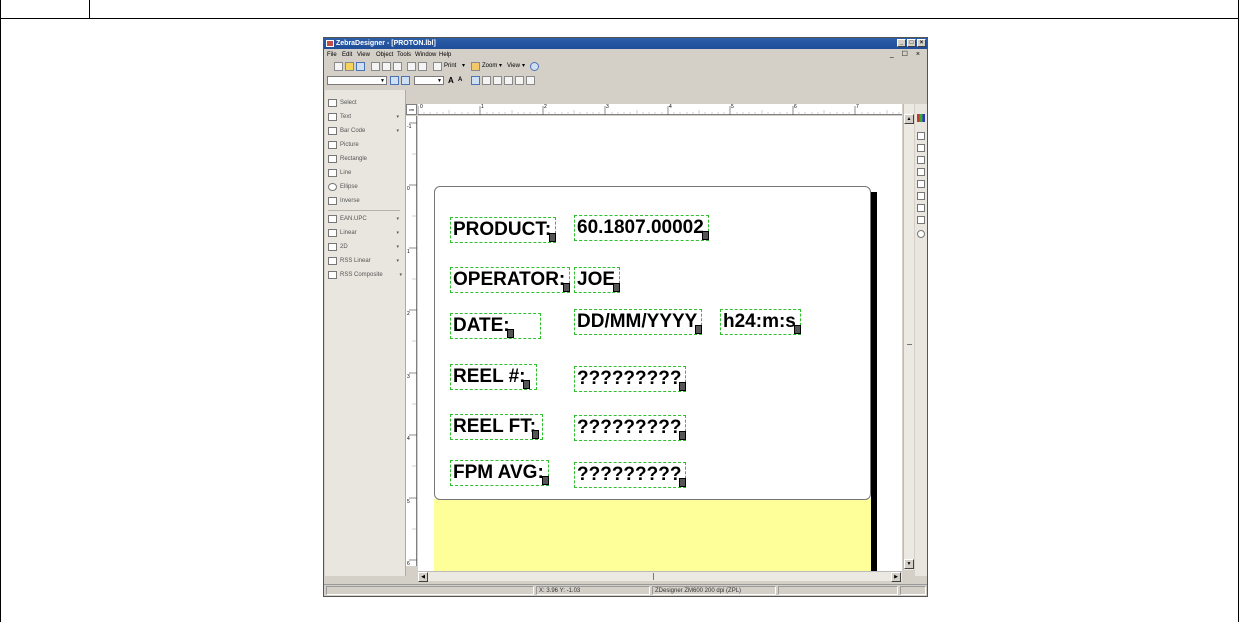  What do you see at coordinates (349, 66) in the screenshot?
I see `open-icon` at bounding box center [349, 66].